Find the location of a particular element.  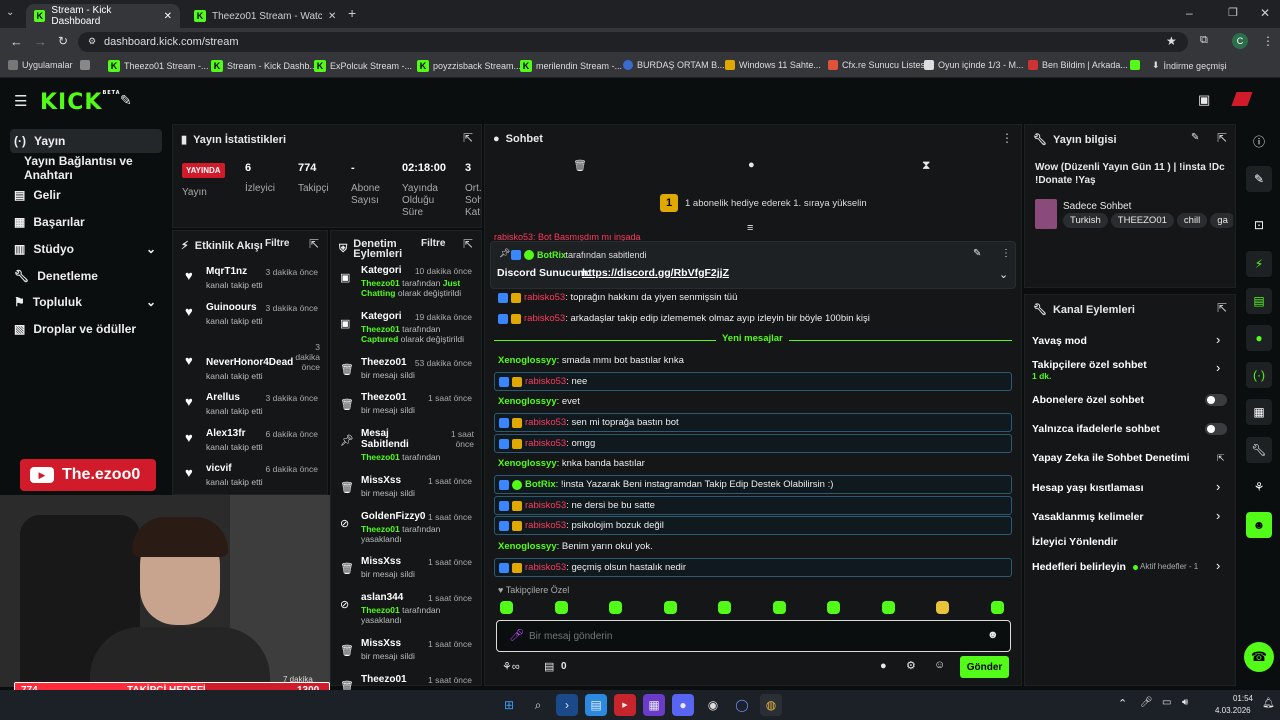

chat-message: rabisko53: omgg is located at coordinates (753, 443).